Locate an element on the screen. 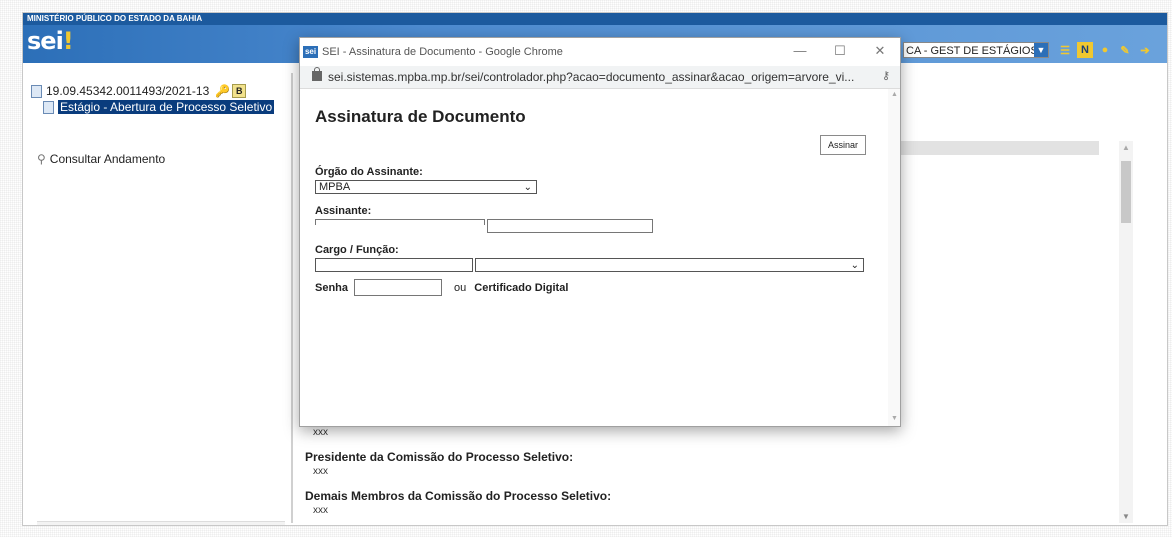 The width and height of the screenshot is (1172, 537). tree-process: 19.09.45342.0011493/2021-13 🔑 B is located at coordinates (161, 91).